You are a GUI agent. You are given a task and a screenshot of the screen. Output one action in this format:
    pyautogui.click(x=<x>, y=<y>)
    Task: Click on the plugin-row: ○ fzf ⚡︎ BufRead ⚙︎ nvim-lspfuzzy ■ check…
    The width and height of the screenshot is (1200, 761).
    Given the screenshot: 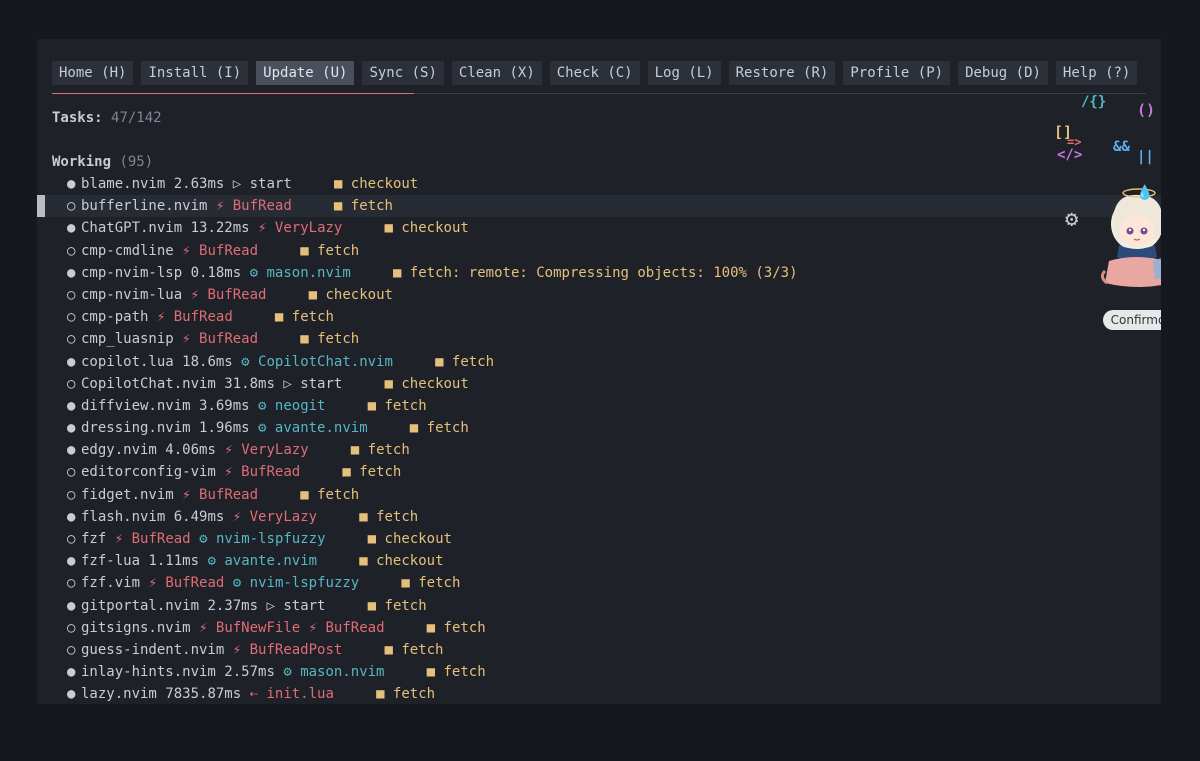 What is the action you would take?
    pyautogui.click(x=599, y=539)
    